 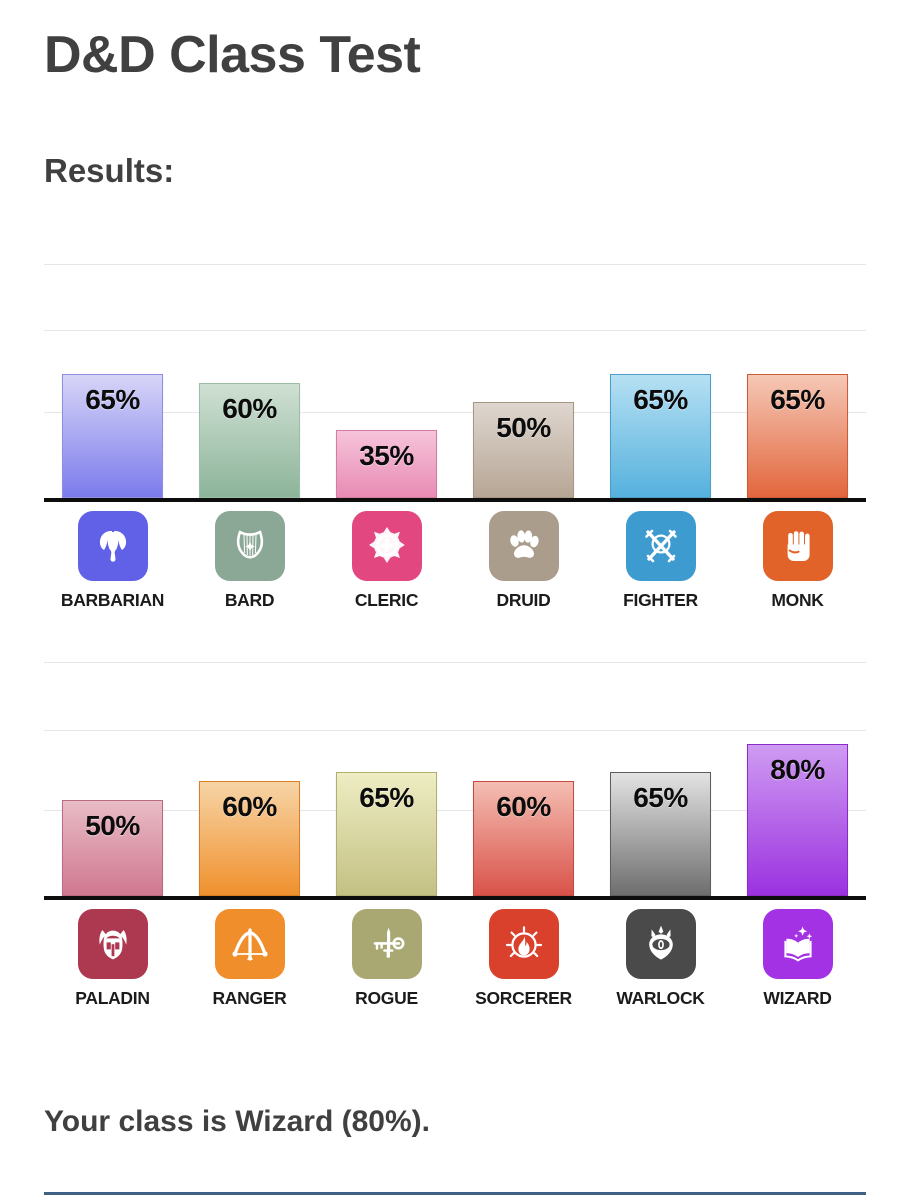 I want to click on page-title: D&D Class Test, so click(x=232, y=55).